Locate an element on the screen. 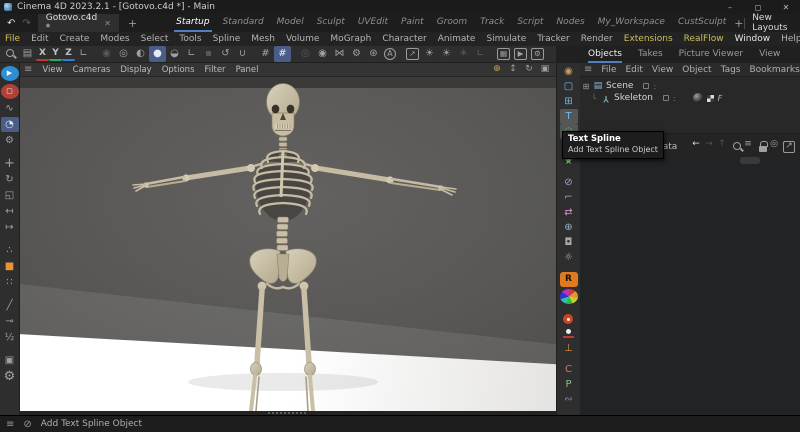 This screenshot has width=800, height=432. layout-tab-my-workspace: My_Workspace is located at coordinates (631, 23).